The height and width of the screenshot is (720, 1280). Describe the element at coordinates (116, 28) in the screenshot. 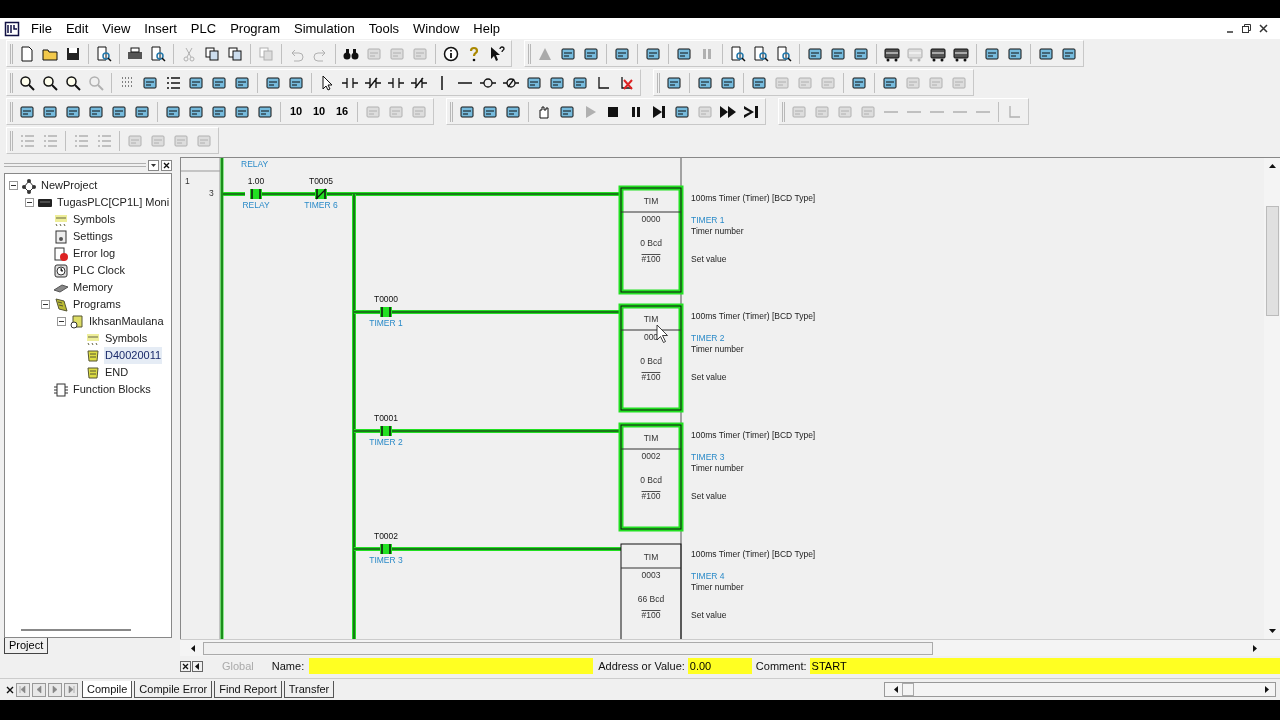

I see `menu-item: View` at that location.